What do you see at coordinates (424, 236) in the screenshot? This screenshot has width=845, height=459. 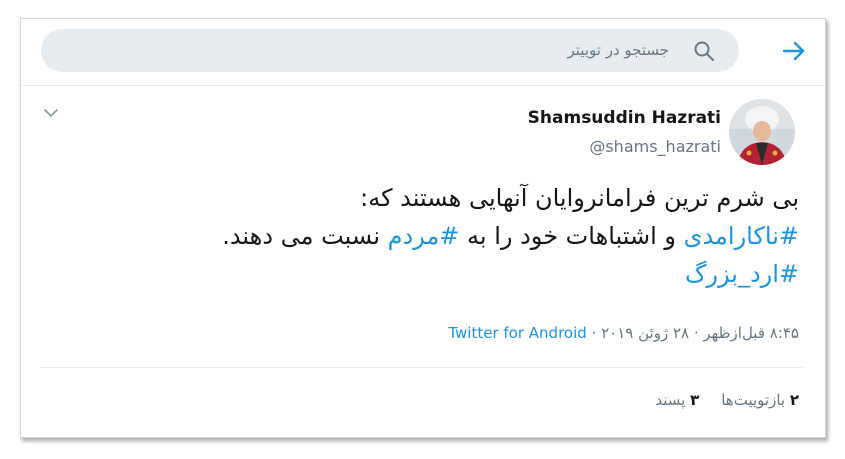 I see `hashtag-link: #مردم` at bounding box center [424, 236].